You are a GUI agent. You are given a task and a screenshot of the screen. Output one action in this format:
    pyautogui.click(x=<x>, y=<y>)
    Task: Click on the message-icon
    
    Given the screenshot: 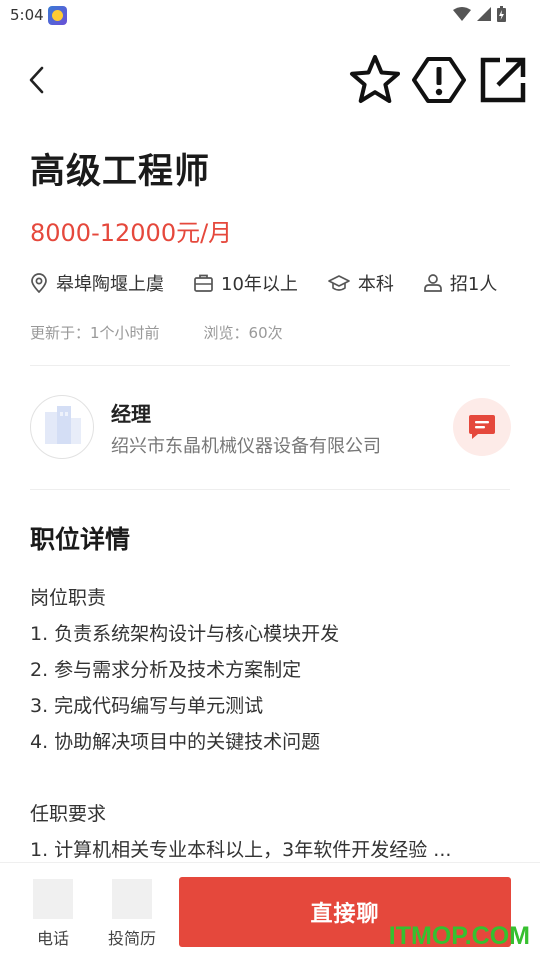 What is the action you would take?
    pyautogui.click(x=482, y=427)
    